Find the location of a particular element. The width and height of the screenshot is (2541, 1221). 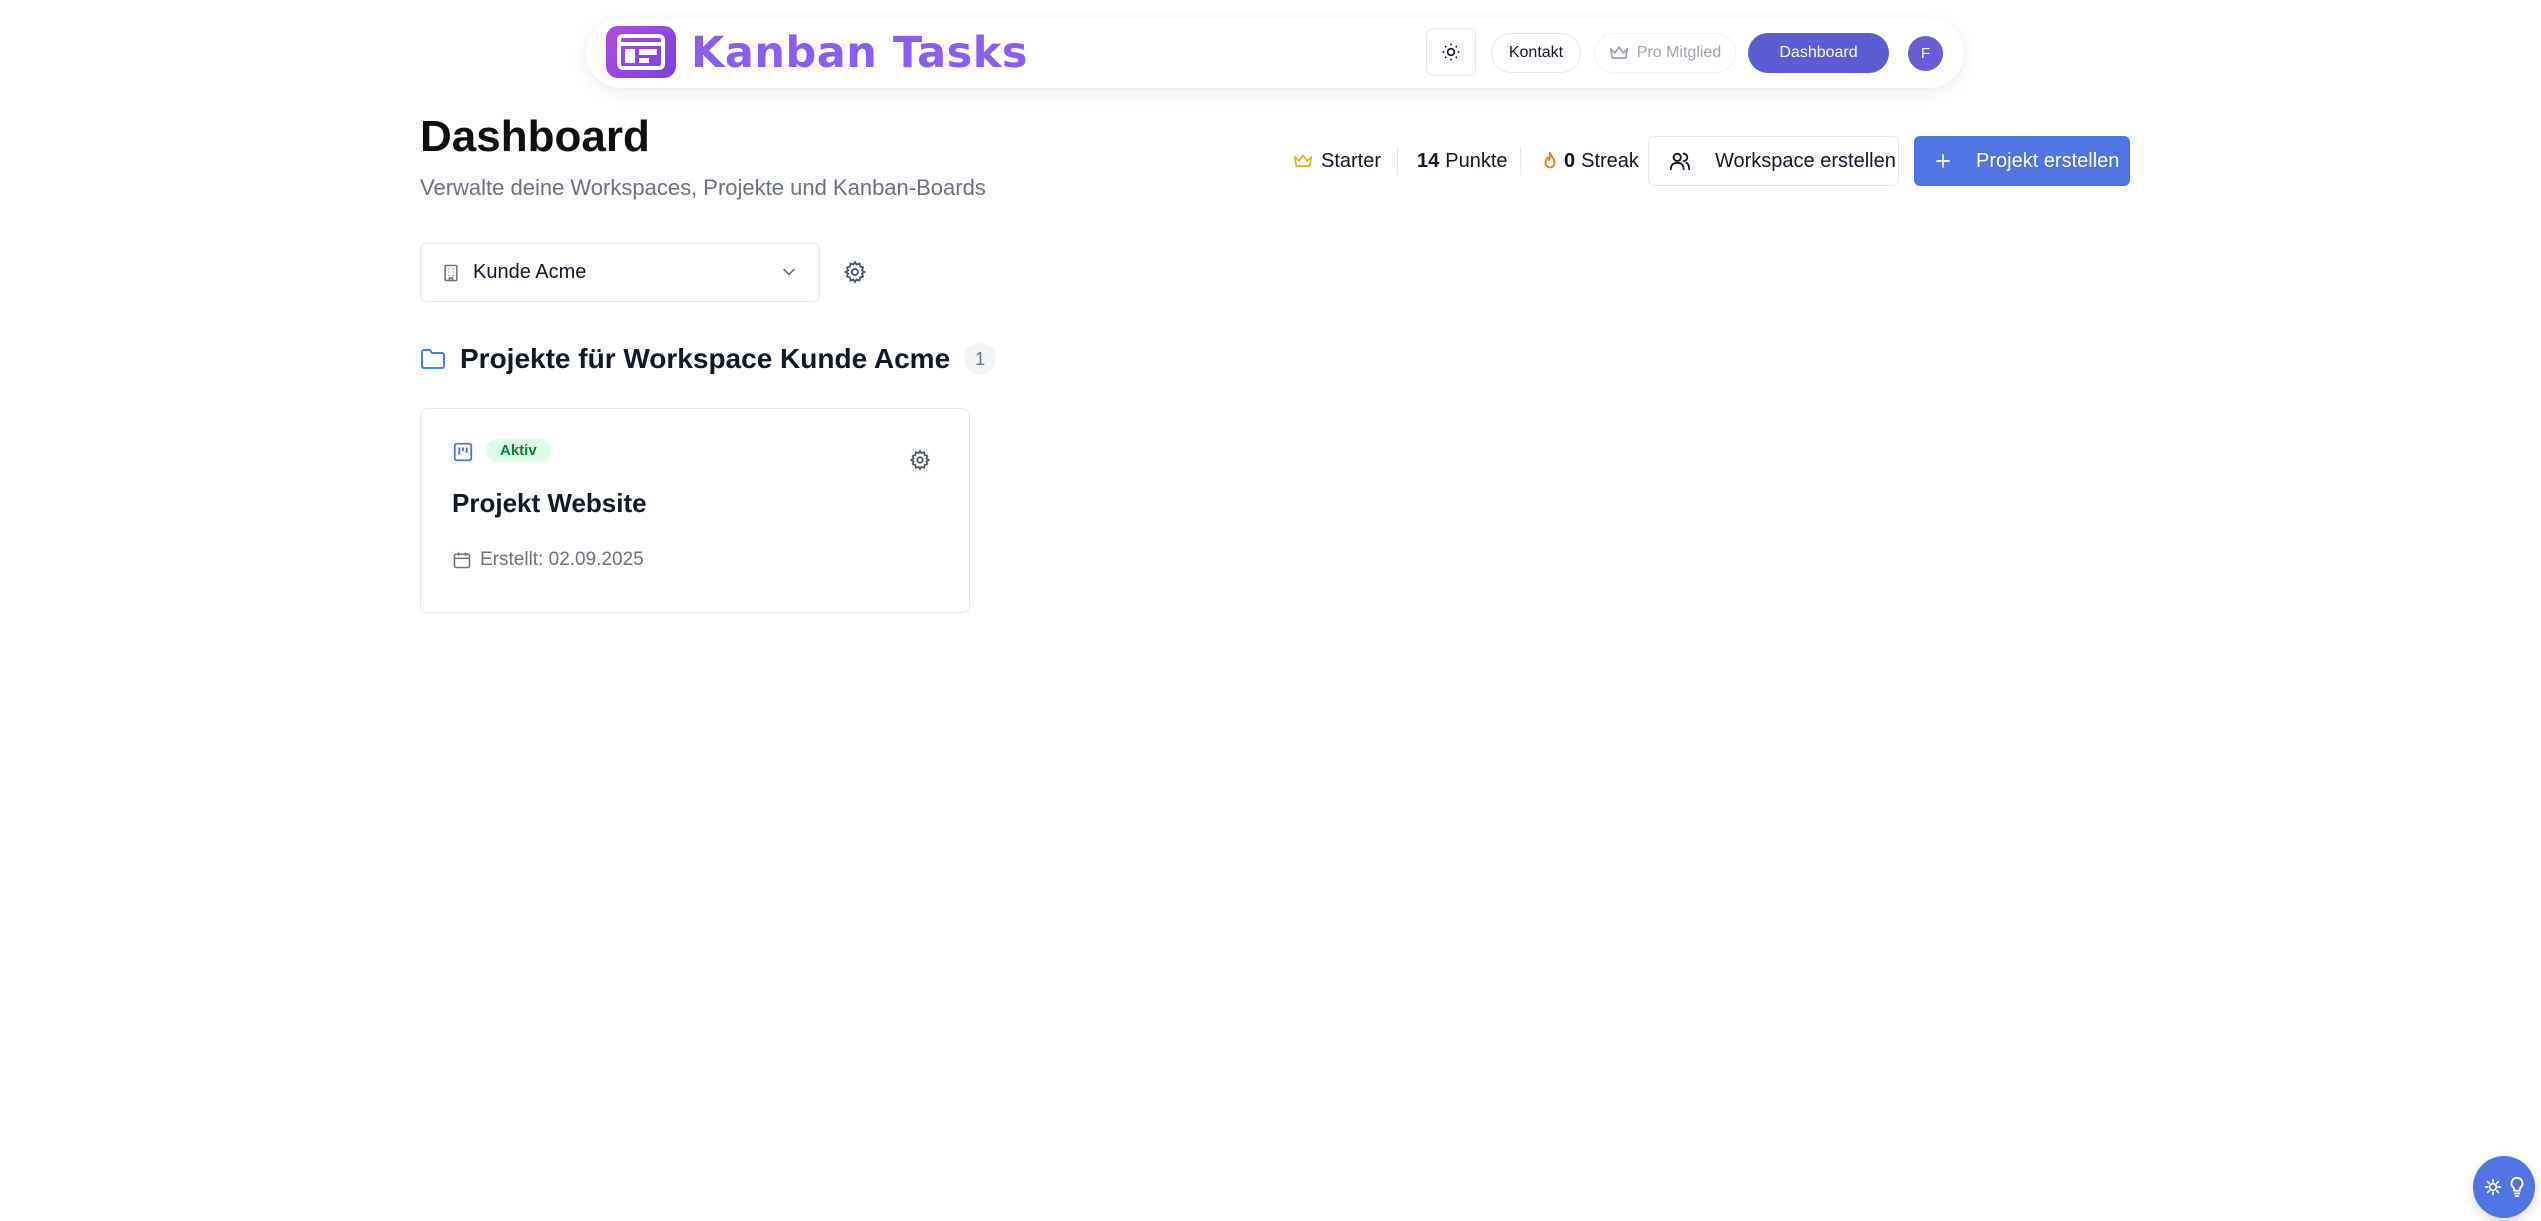

projects-section-title: Projekte für Workspace Kunde Acme is located at coordinates (705, 358).